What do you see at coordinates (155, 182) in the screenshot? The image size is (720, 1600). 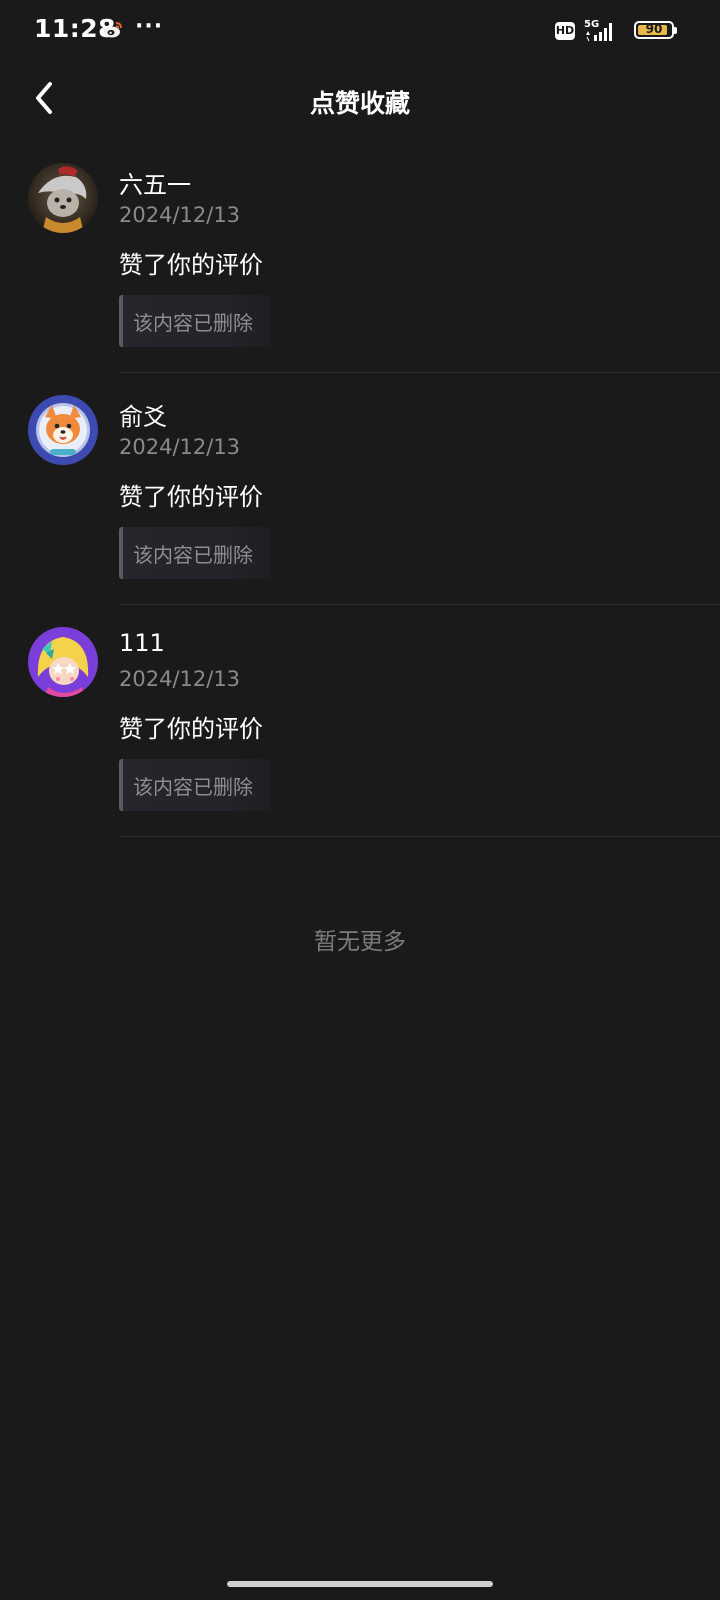 I see `username: 六五一` at bounding box center [155, 182].